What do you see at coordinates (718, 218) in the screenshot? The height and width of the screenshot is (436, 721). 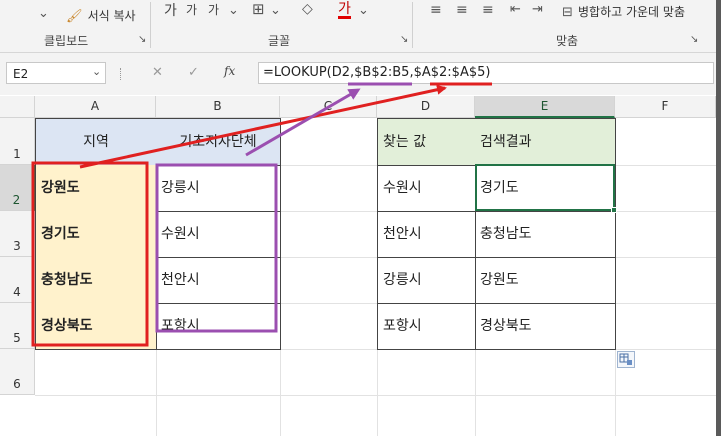 I see `window-edge` at bounding box center [718, 218].